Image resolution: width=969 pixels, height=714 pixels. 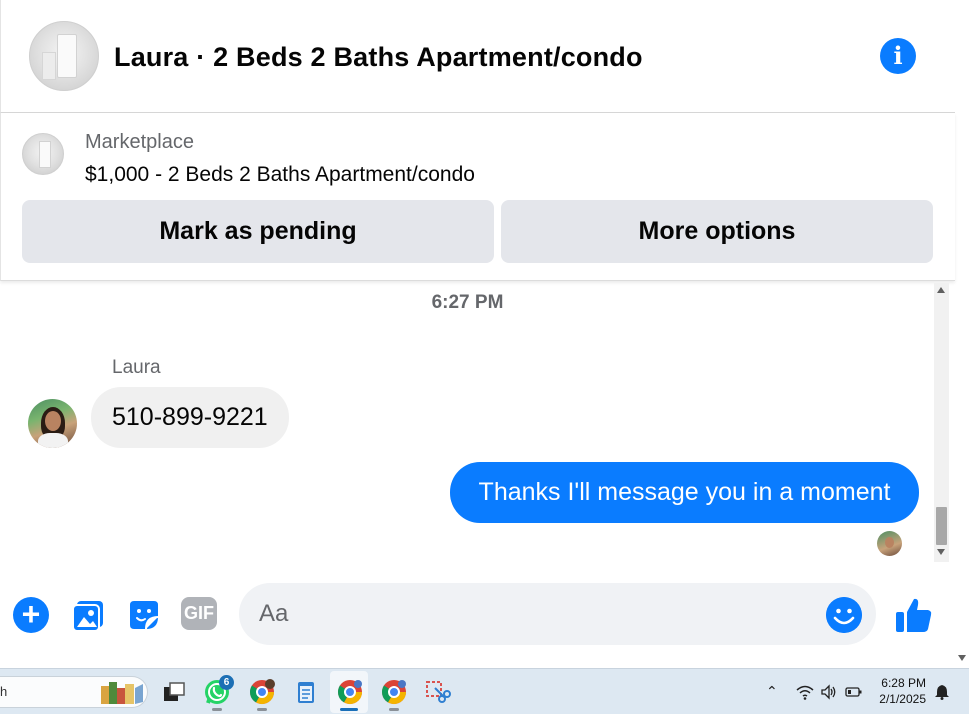 What do you see at coordinates (4, 691) in the screenshot?
I see `taskbar-search-text: h` at bounding box center [4, 691].